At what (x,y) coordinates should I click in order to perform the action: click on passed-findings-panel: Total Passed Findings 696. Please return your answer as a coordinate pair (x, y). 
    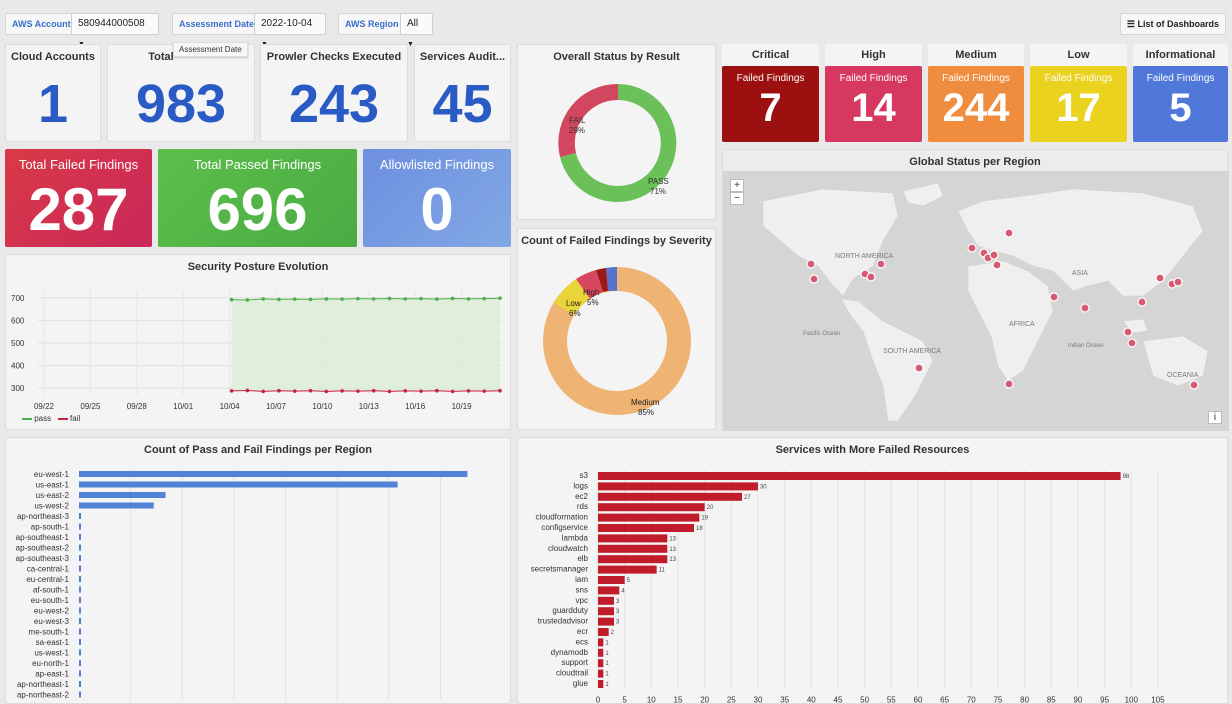
    Looking at the image, I should click on (257, 198).